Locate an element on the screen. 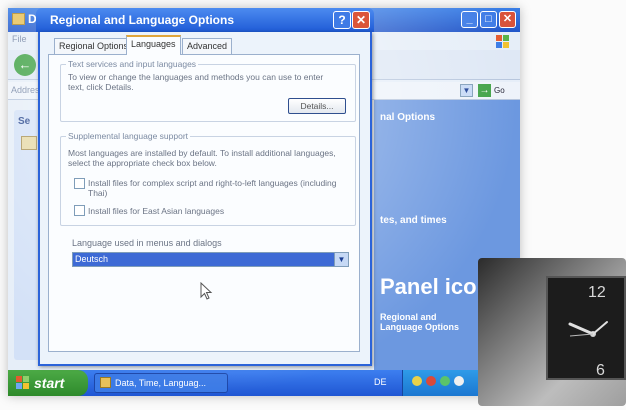 The width and height of the screenshot is (626, 410). tray-volume-icon is located at coordinates (445, 381).